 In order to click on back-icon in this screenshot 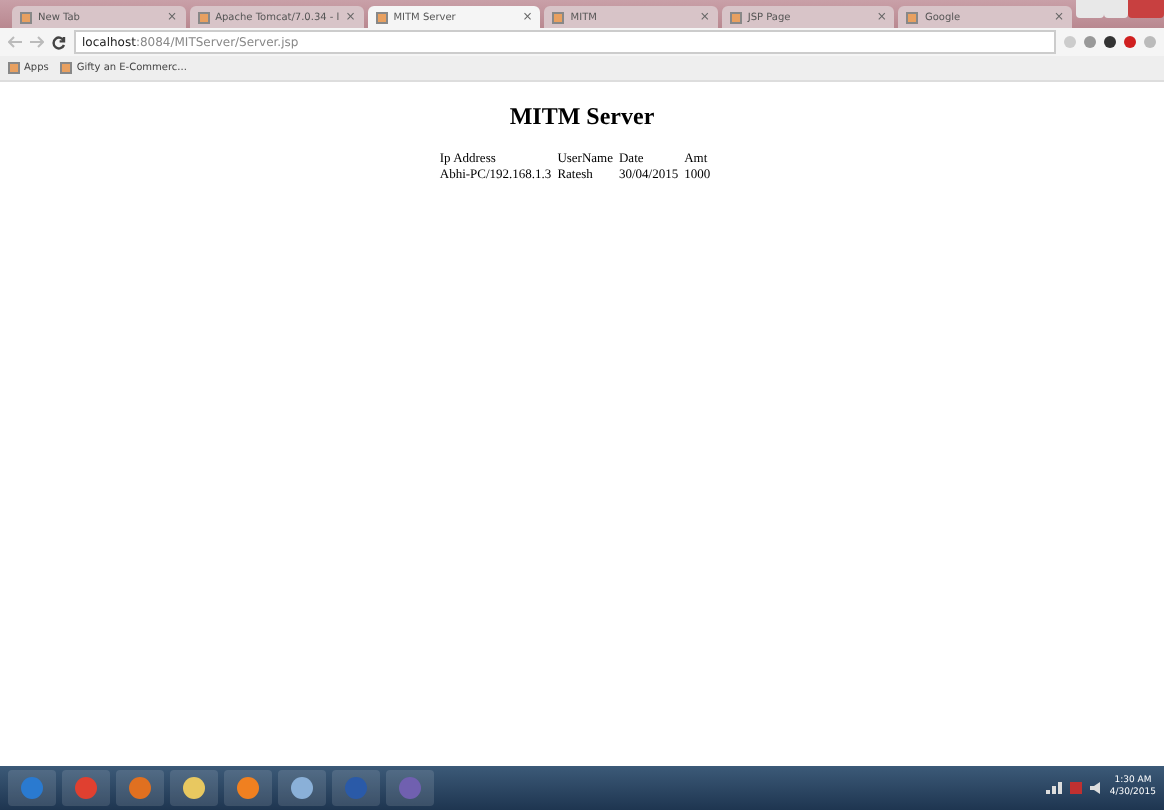, I will do `click(15, 42)`.